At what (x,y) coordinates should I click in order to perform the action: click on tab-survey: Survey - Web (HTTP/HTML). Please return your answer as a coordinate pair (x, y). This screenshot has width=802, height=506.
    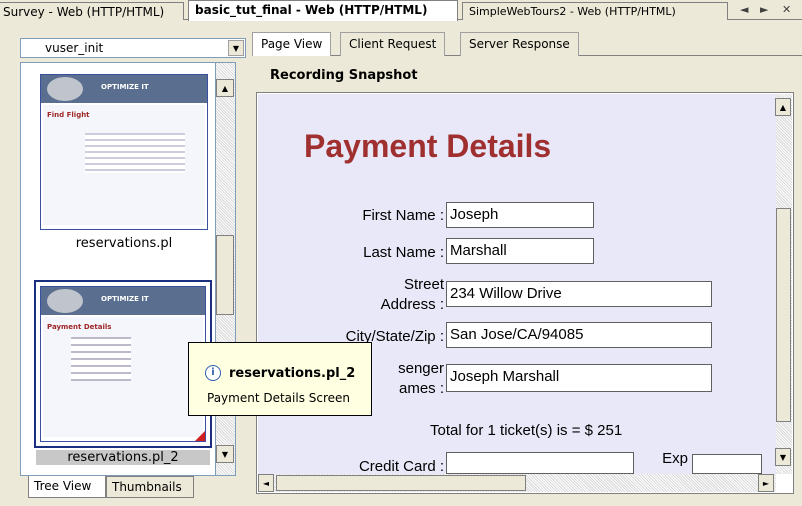
    Looking at the image, I should click on (92, 11).